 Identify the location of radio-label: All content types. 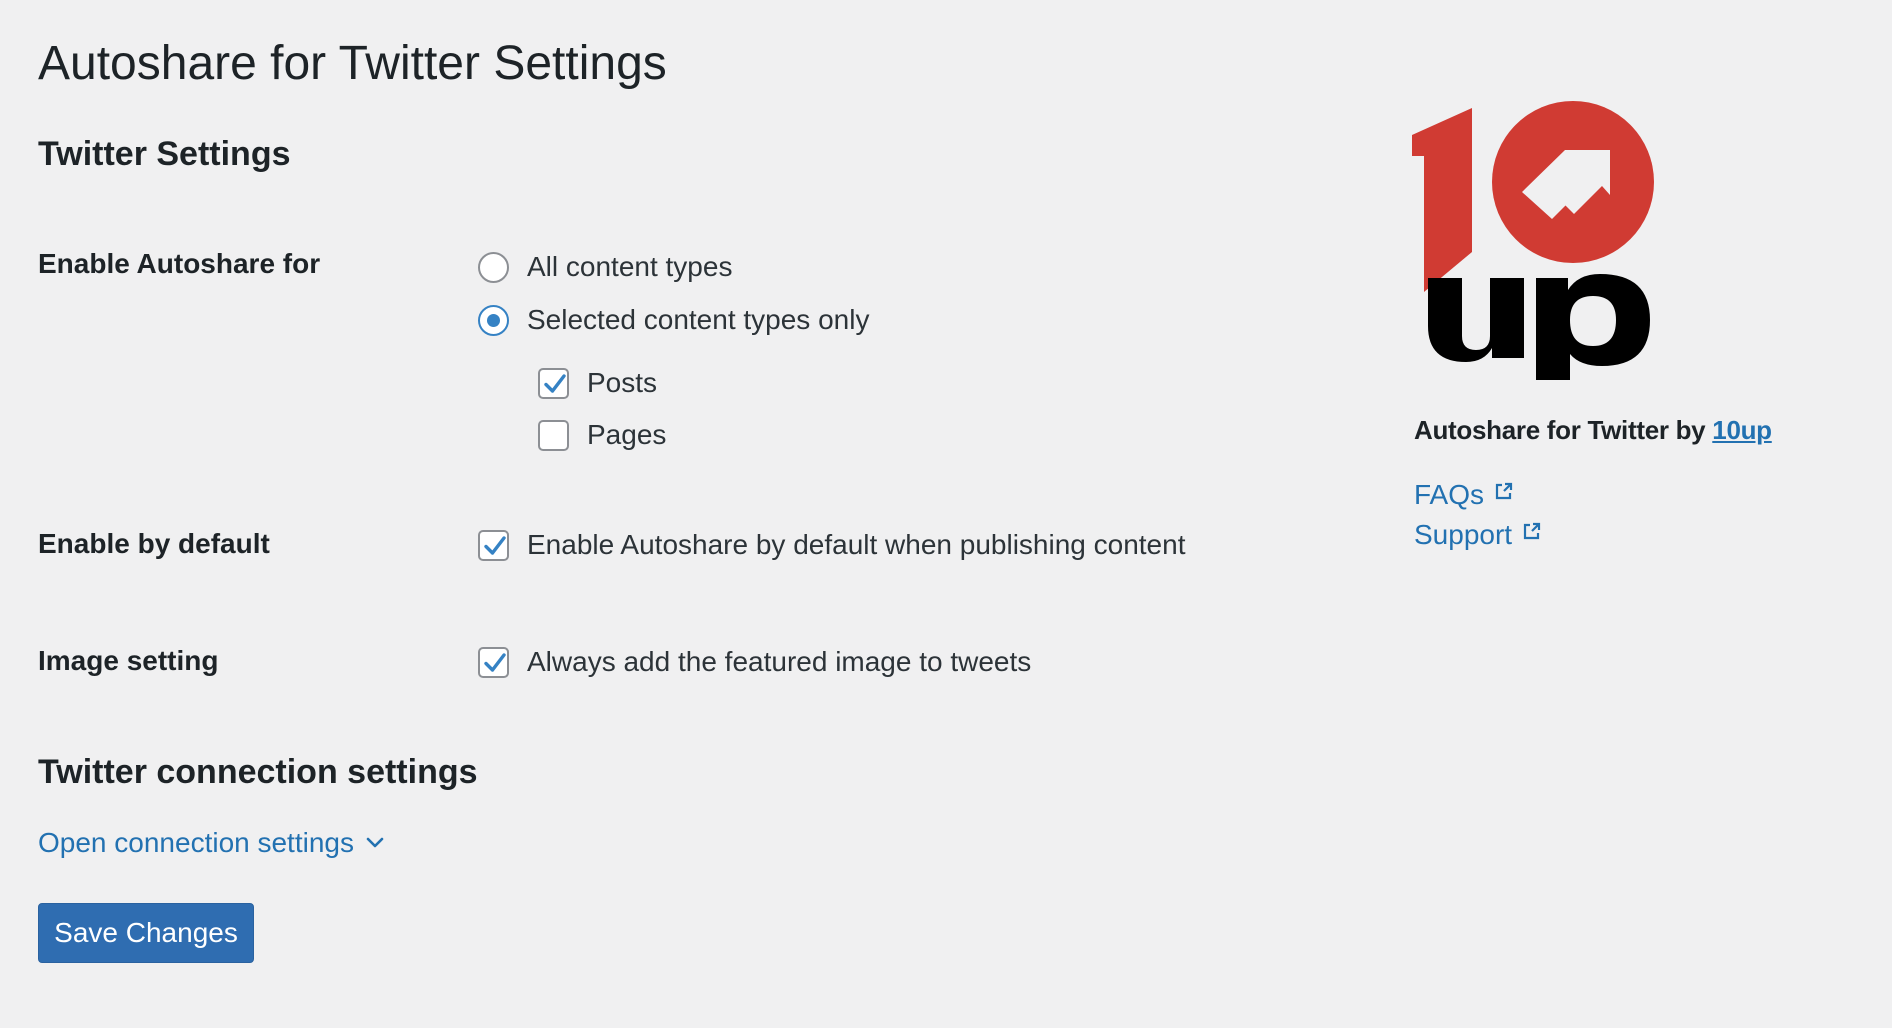
(630, 266).